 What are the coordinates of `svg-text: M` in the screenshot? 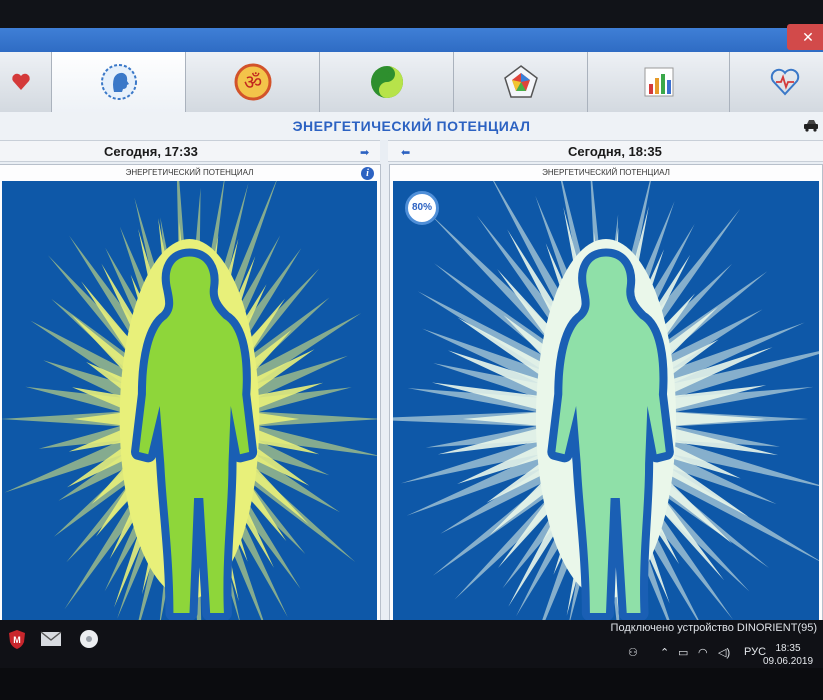 It's located at (17, 640).